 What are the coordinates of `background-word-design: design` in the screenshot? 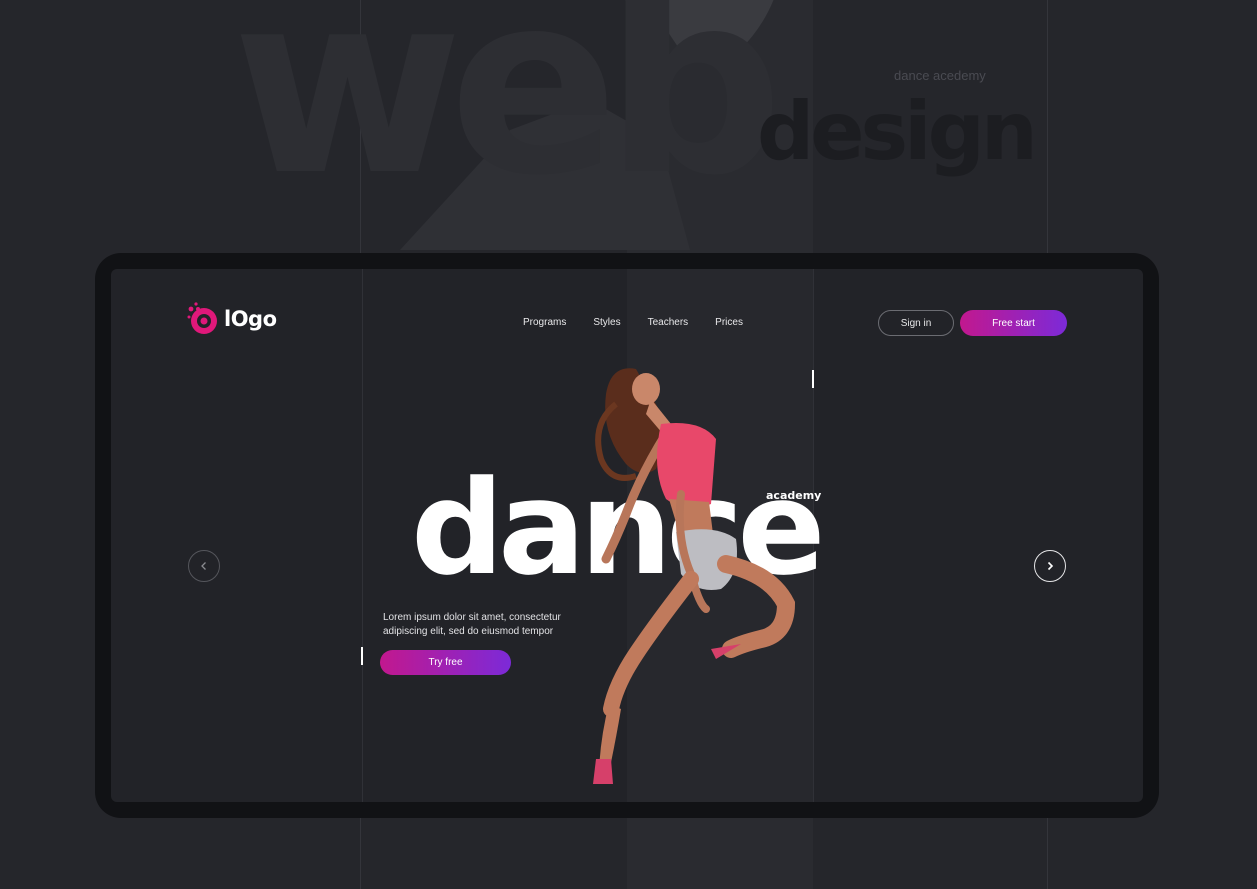 It's located at (897, 131).